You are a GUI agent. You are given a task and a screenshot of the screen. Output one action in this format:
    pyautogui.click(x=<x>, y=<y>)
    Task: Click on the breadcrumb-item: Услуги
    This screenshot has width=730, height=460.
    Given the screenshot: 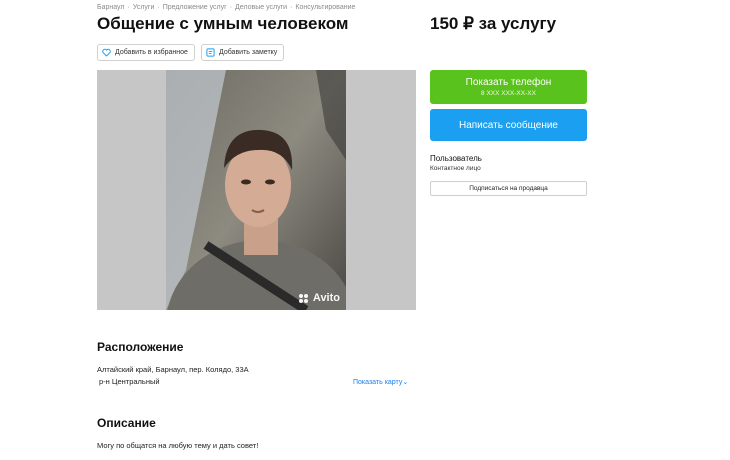 What is the action you would take?
    pyautogui.click(x=144, y=7)
    